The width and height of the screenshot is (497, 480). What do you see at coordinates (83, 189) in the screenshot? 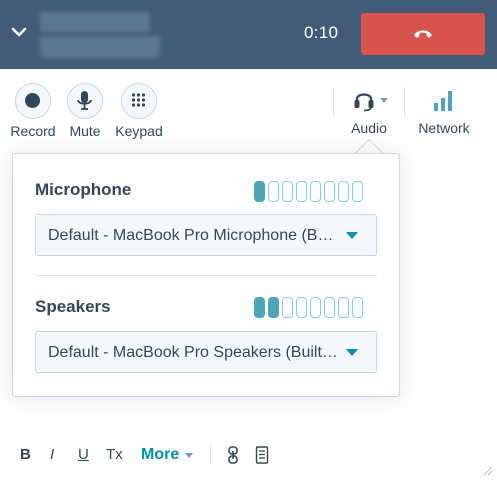
I see `microphone-title: Microphone` at bounding box center [83, 189].